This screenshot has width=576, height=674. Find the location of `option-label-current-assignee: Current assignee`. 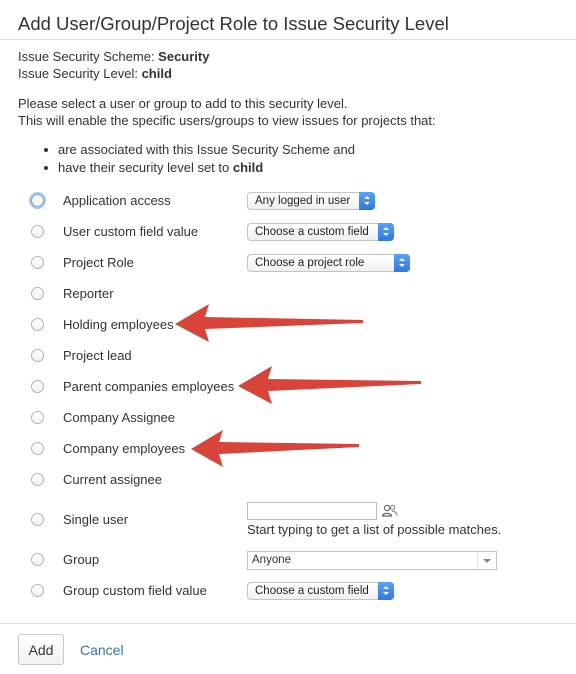

option-label-current-assignee: Current assignee is located at coordinates (112, 479).